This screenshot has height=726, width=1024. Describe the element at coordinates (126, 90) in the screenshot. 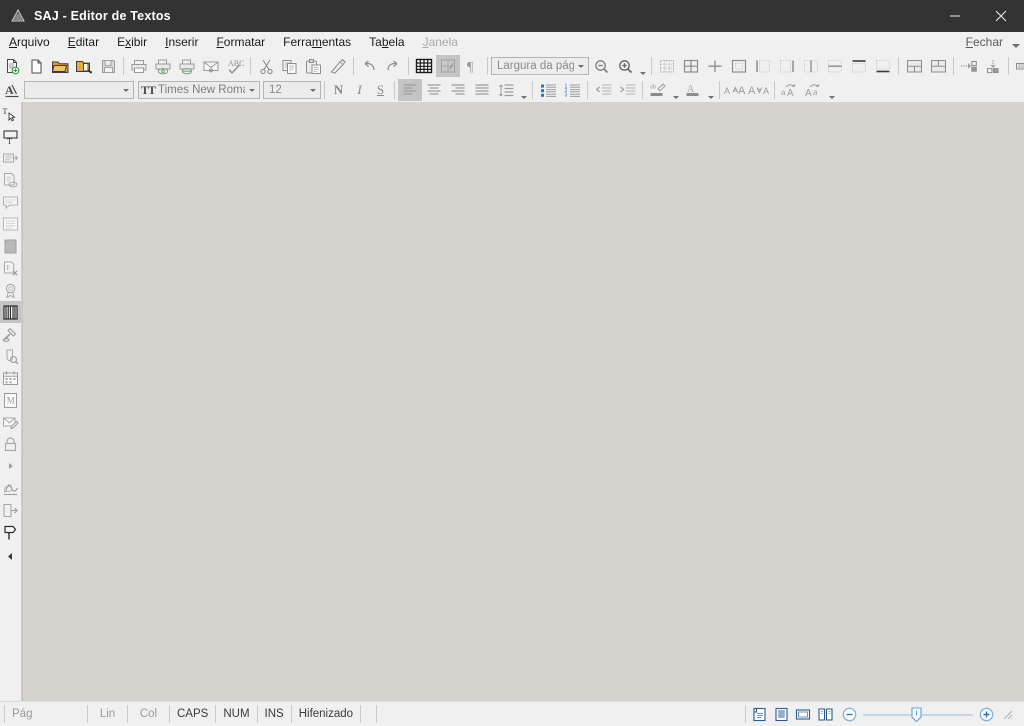

I see `paragraph-style-dropdown-icon` at that location.